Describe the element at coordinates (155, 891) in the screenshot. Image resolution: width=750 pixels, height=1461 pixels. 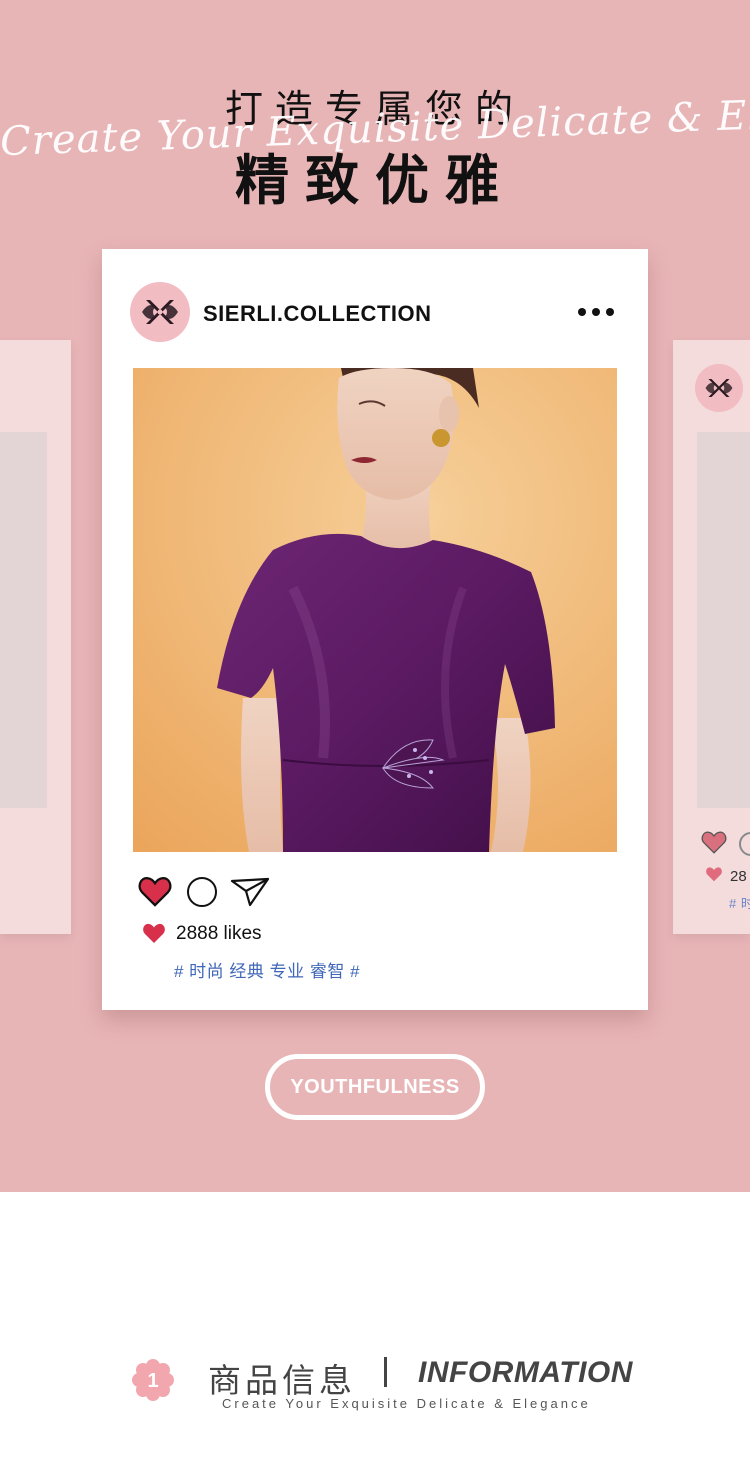
I see `heart-filled-icon` at that location.